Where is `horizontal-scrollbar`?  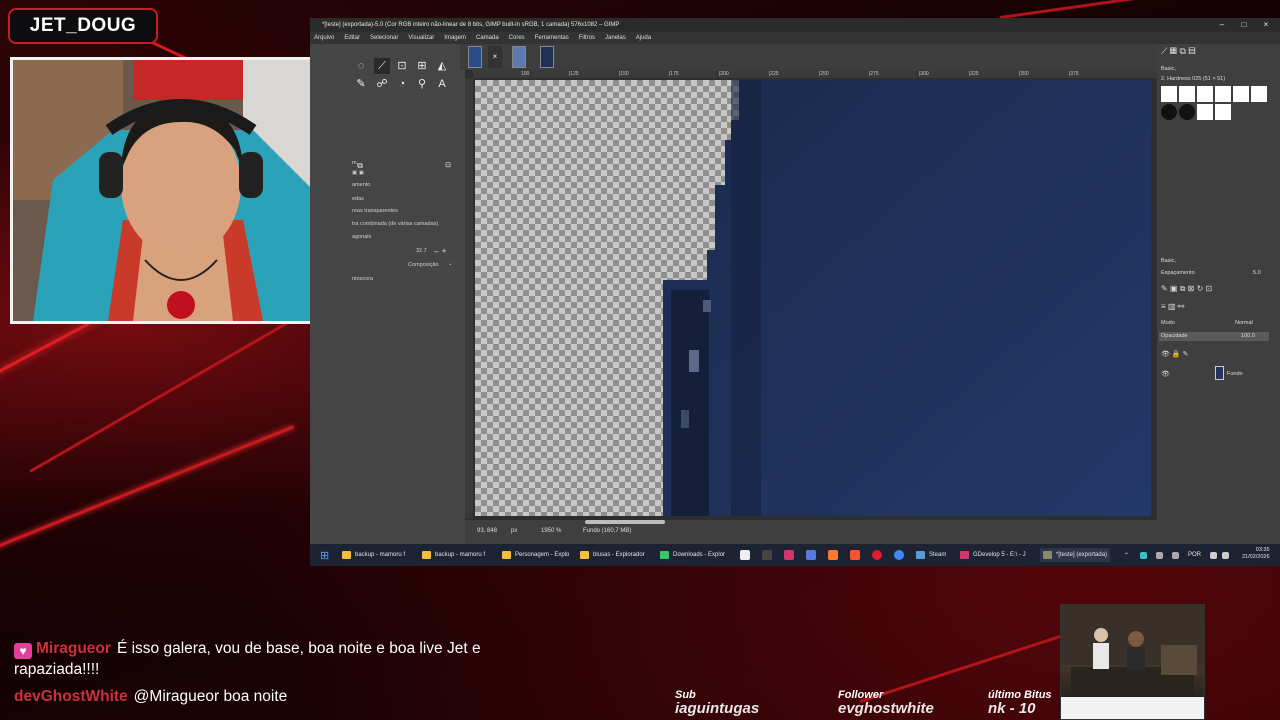
horizontal-scrollbar is located at coordinates (625, 522).